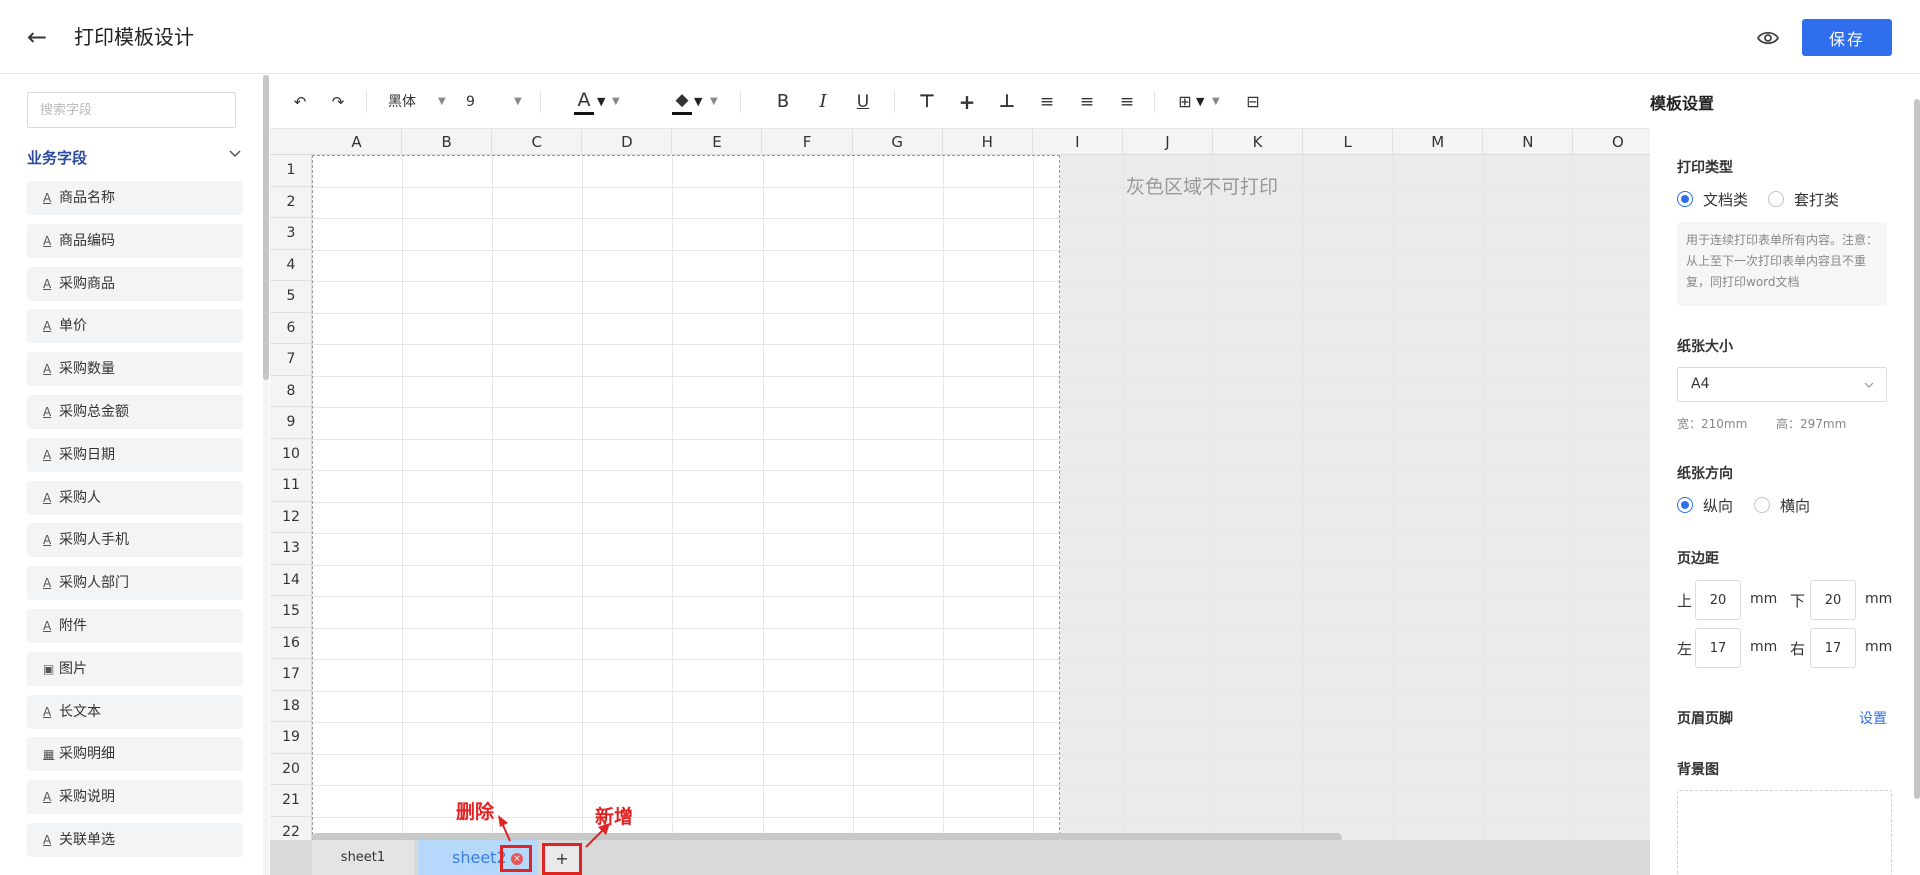 Image resolution: width=1920 pixels, height=875 pixels. Describe the element at coordinates (291, 517) in the screenshot. I see `row-header: 12` at that location.